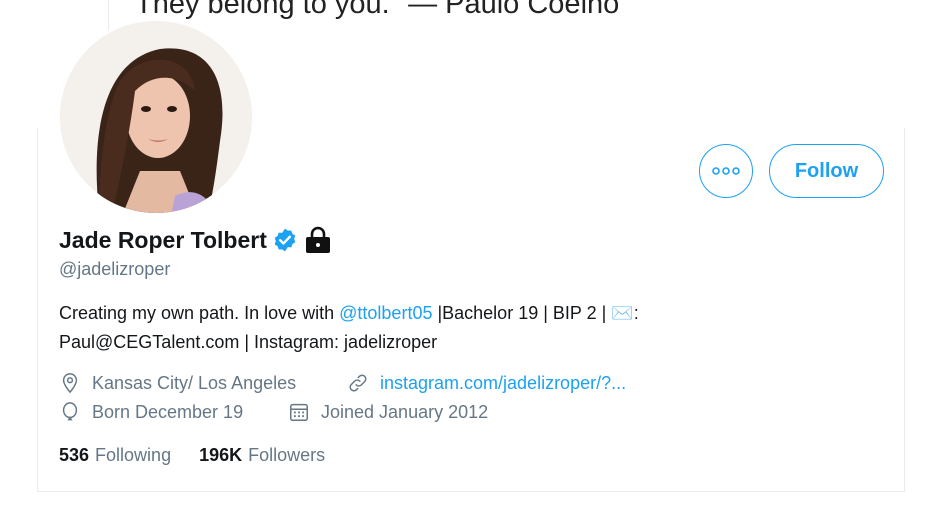  What do you see at coordinates (168, 411) in the screenshot?
I see `born-text: Born December 19` at bounding box center [168, 411].